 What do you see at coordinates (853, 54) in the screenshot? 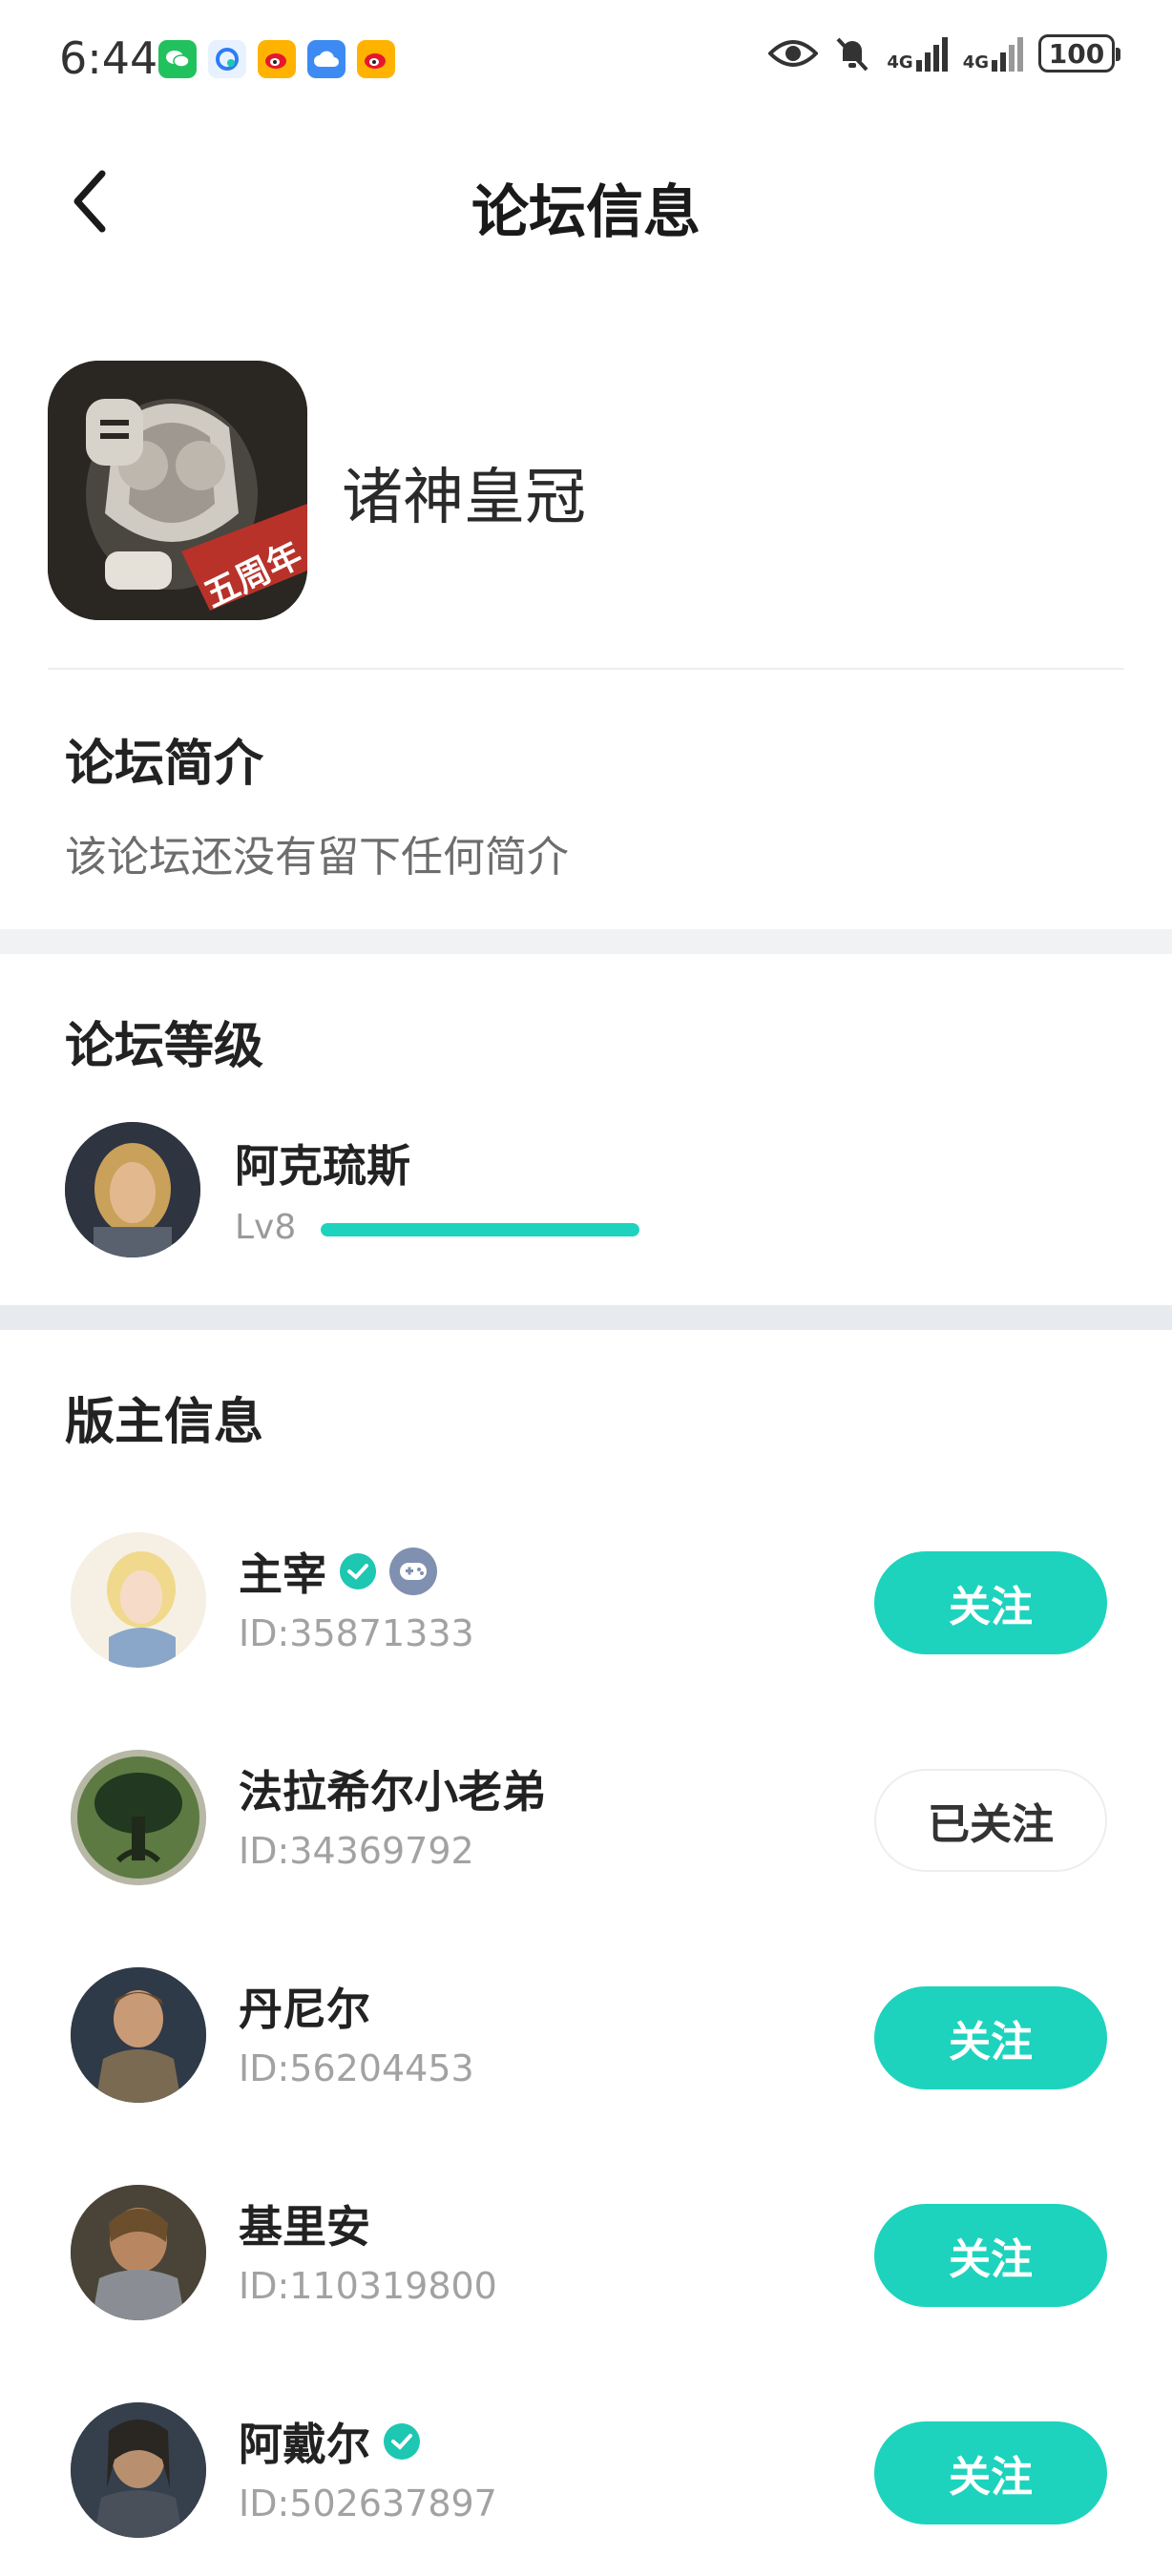
I see `mute-icon` at bounding box center [853, 54].